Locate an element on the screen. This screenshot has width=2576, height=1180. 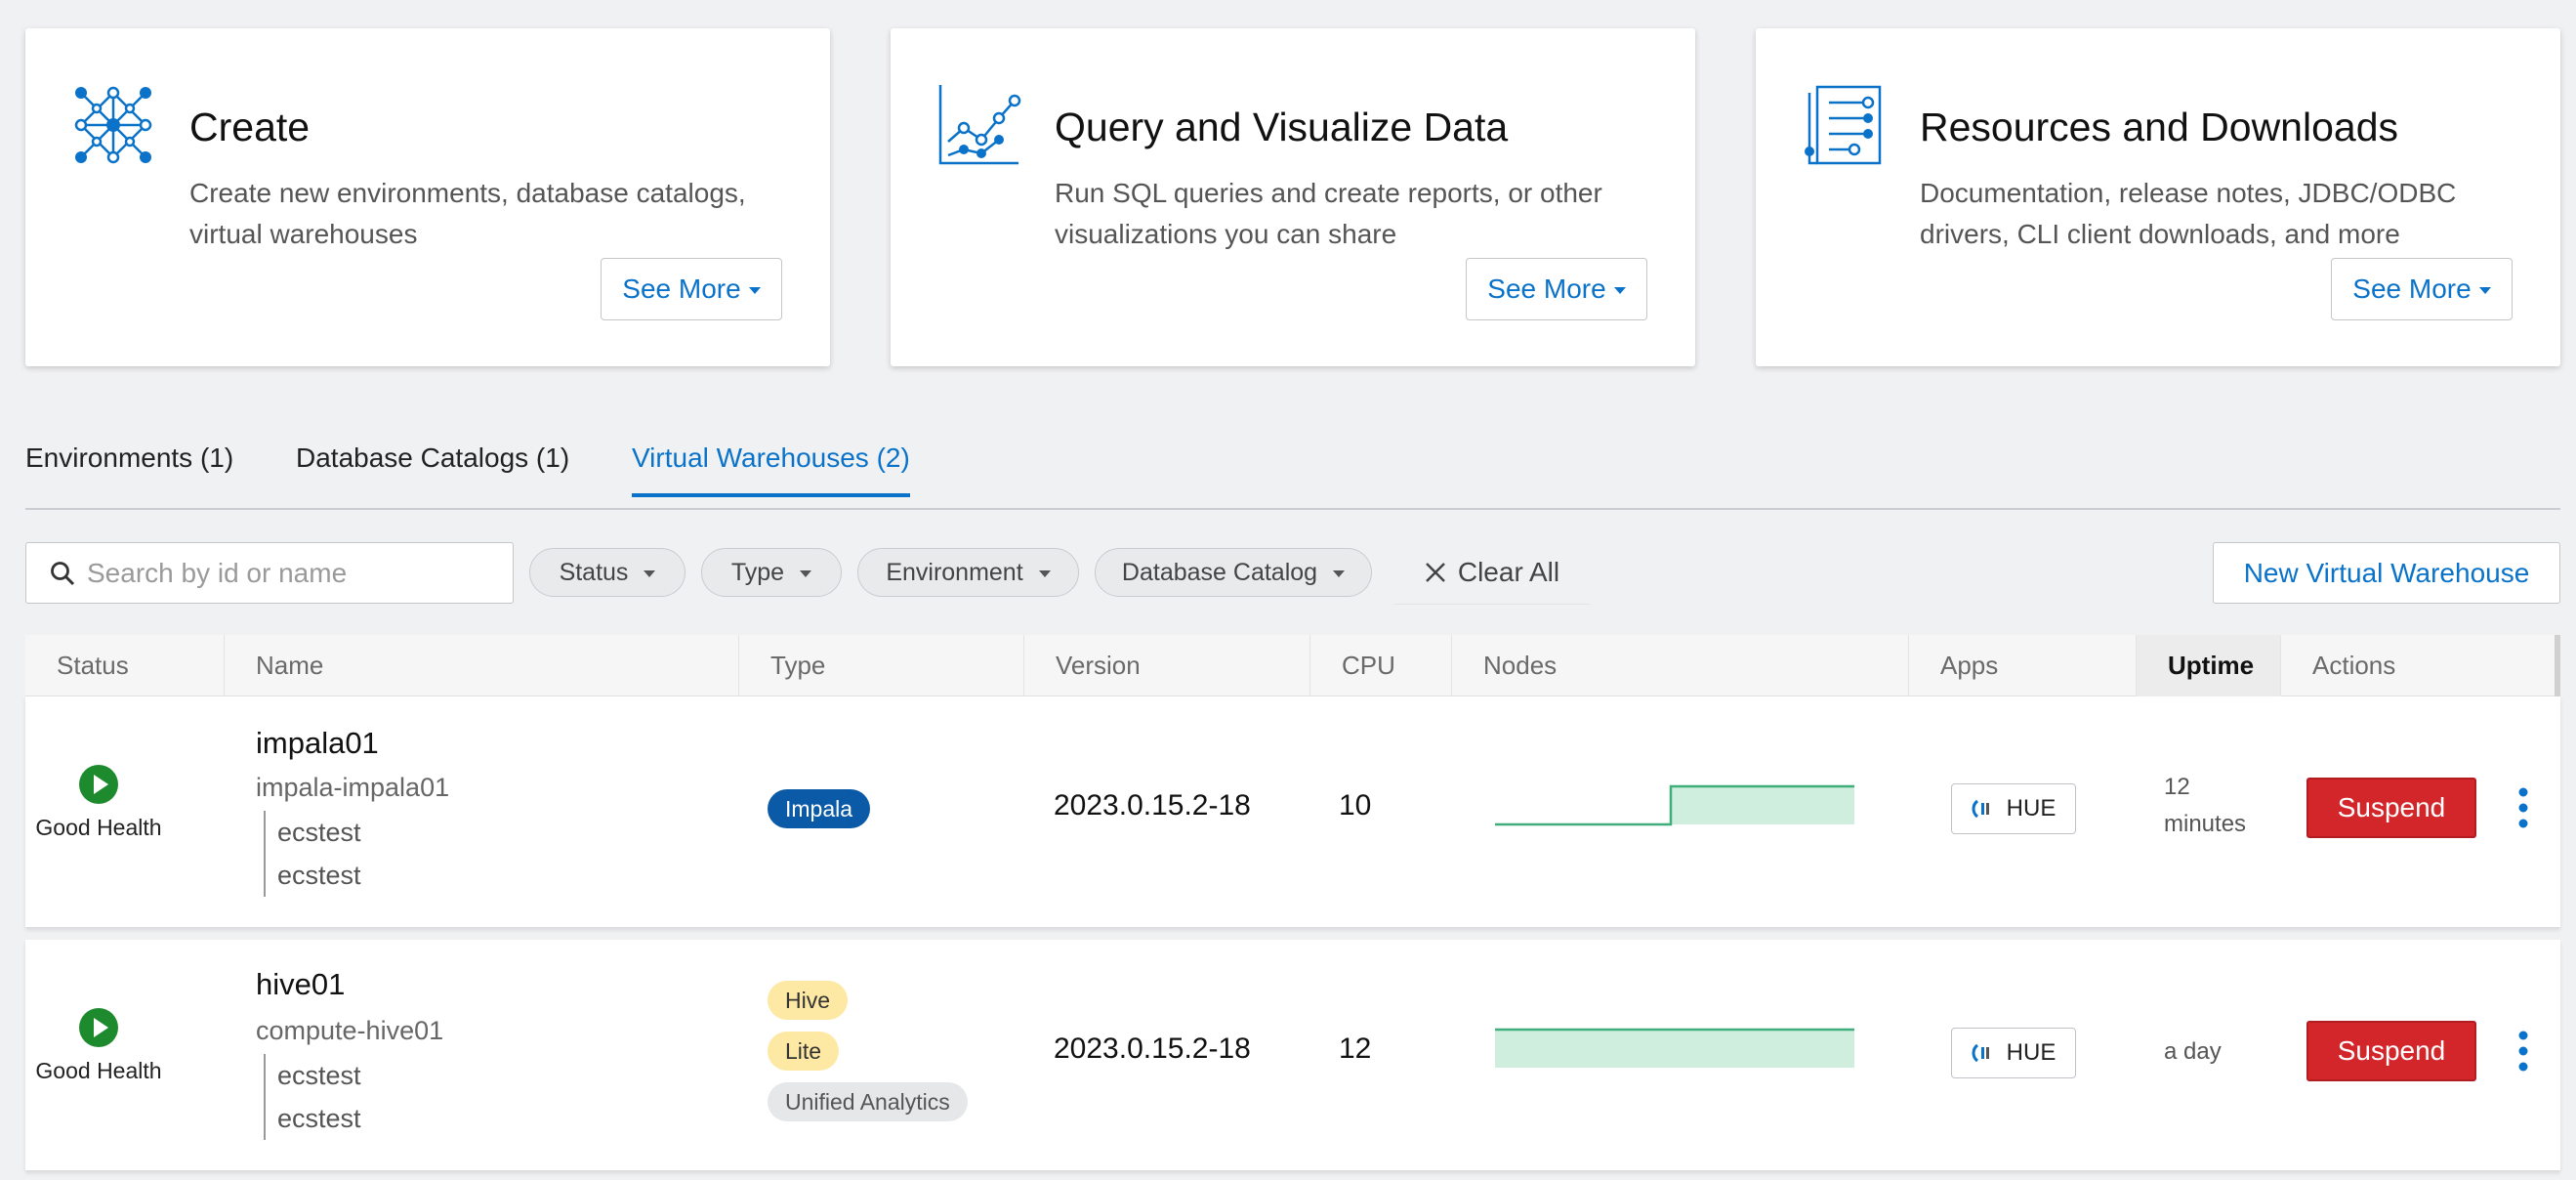
warehouse-id: compute-hive01 is located at coordinates (350, 1030).